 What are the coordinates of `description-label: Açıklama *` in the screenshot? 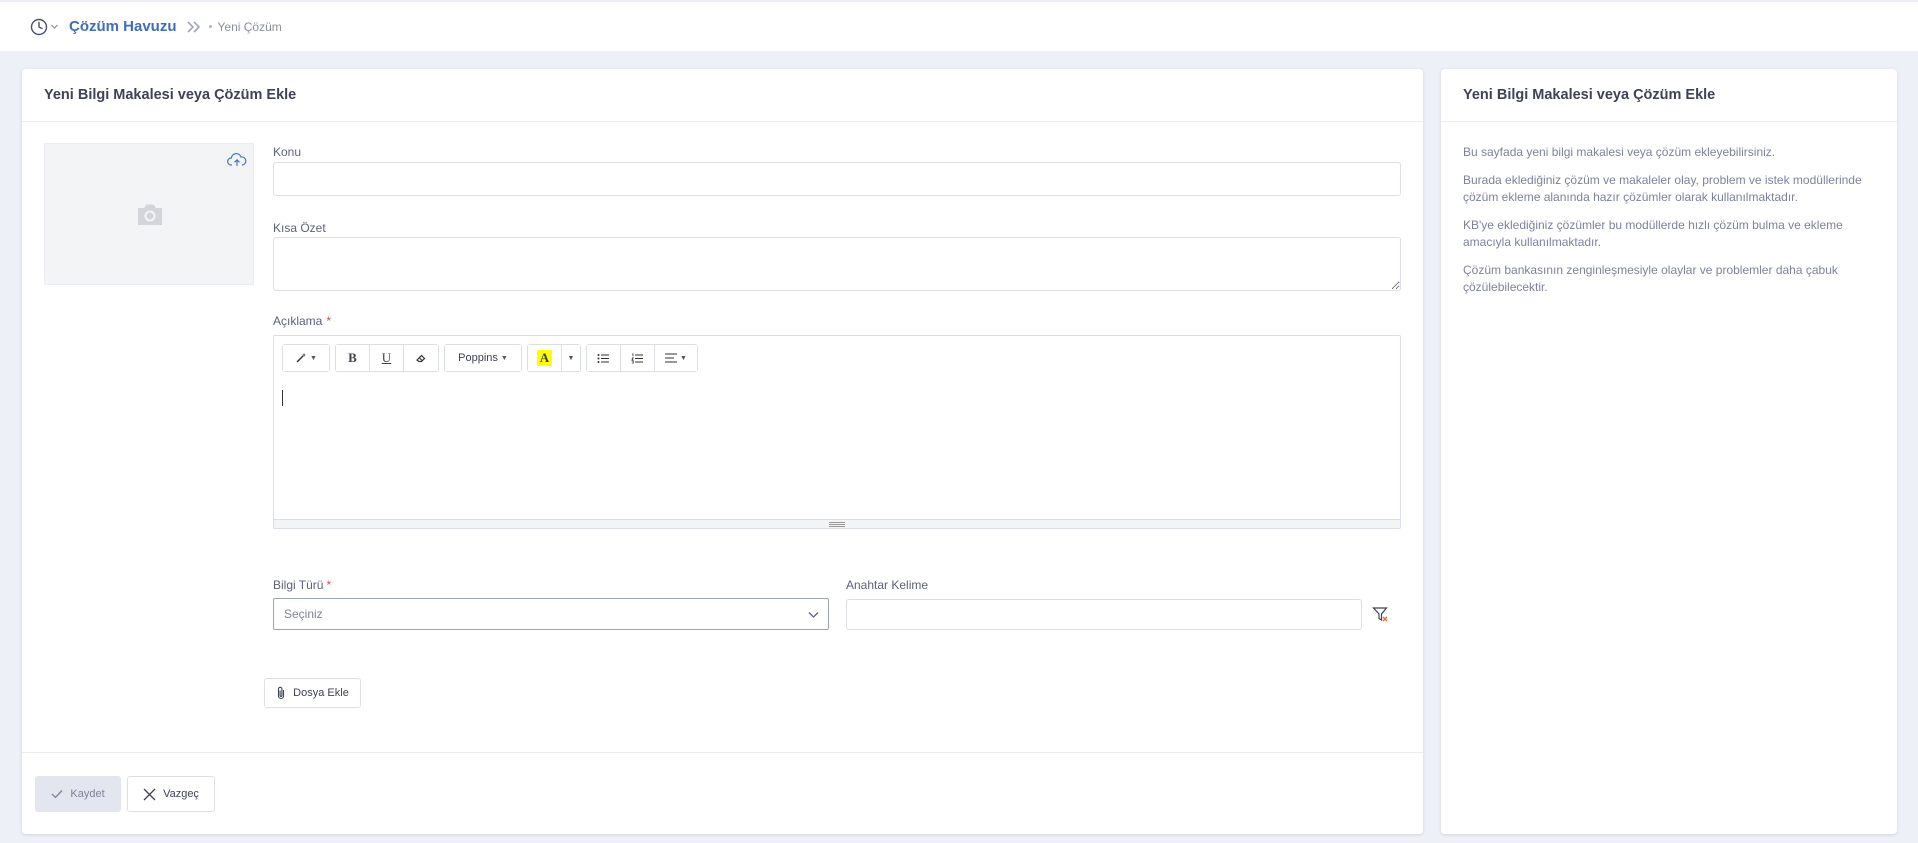 It's located at (302, 321).